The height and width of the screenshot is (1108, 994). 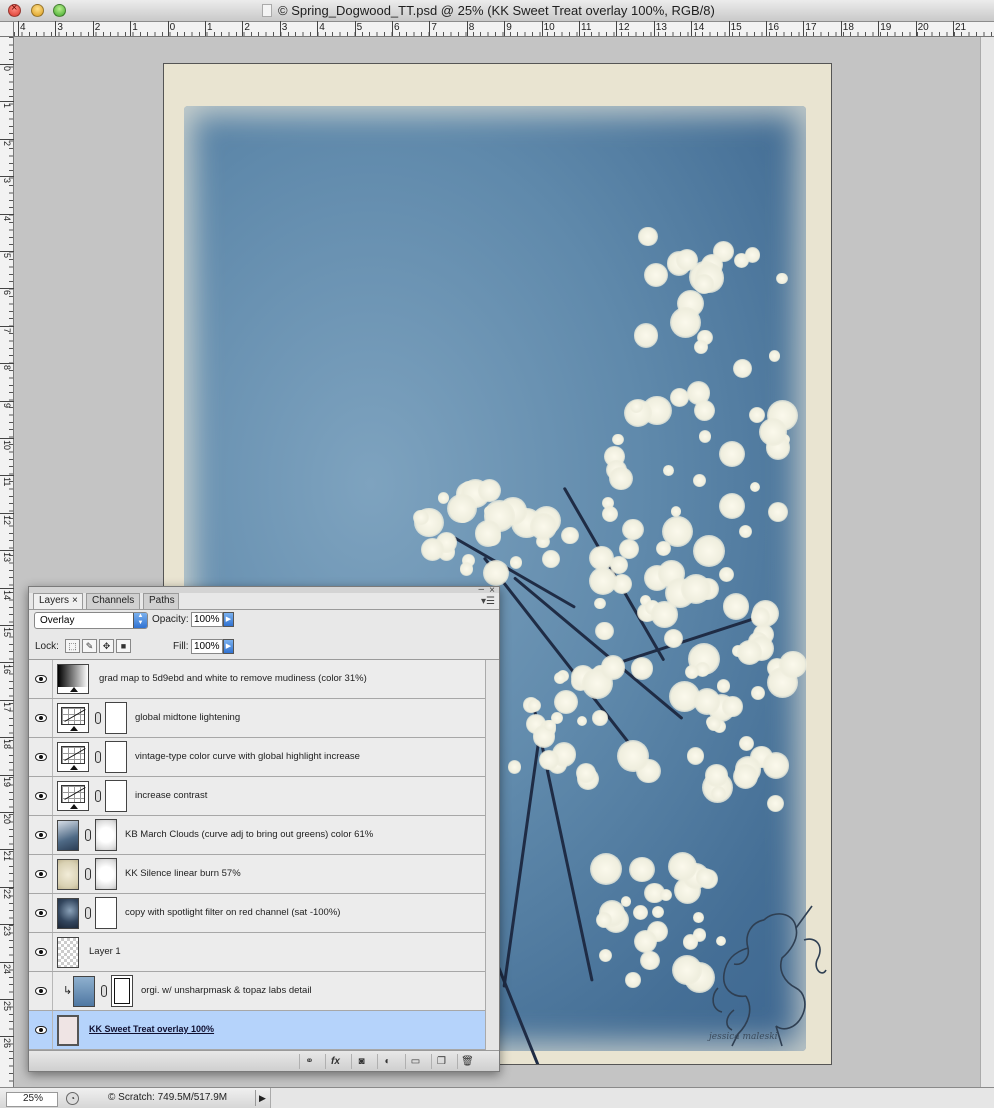 I want to click on add-mask-icon: ◙, so click(x=361, y=1061).